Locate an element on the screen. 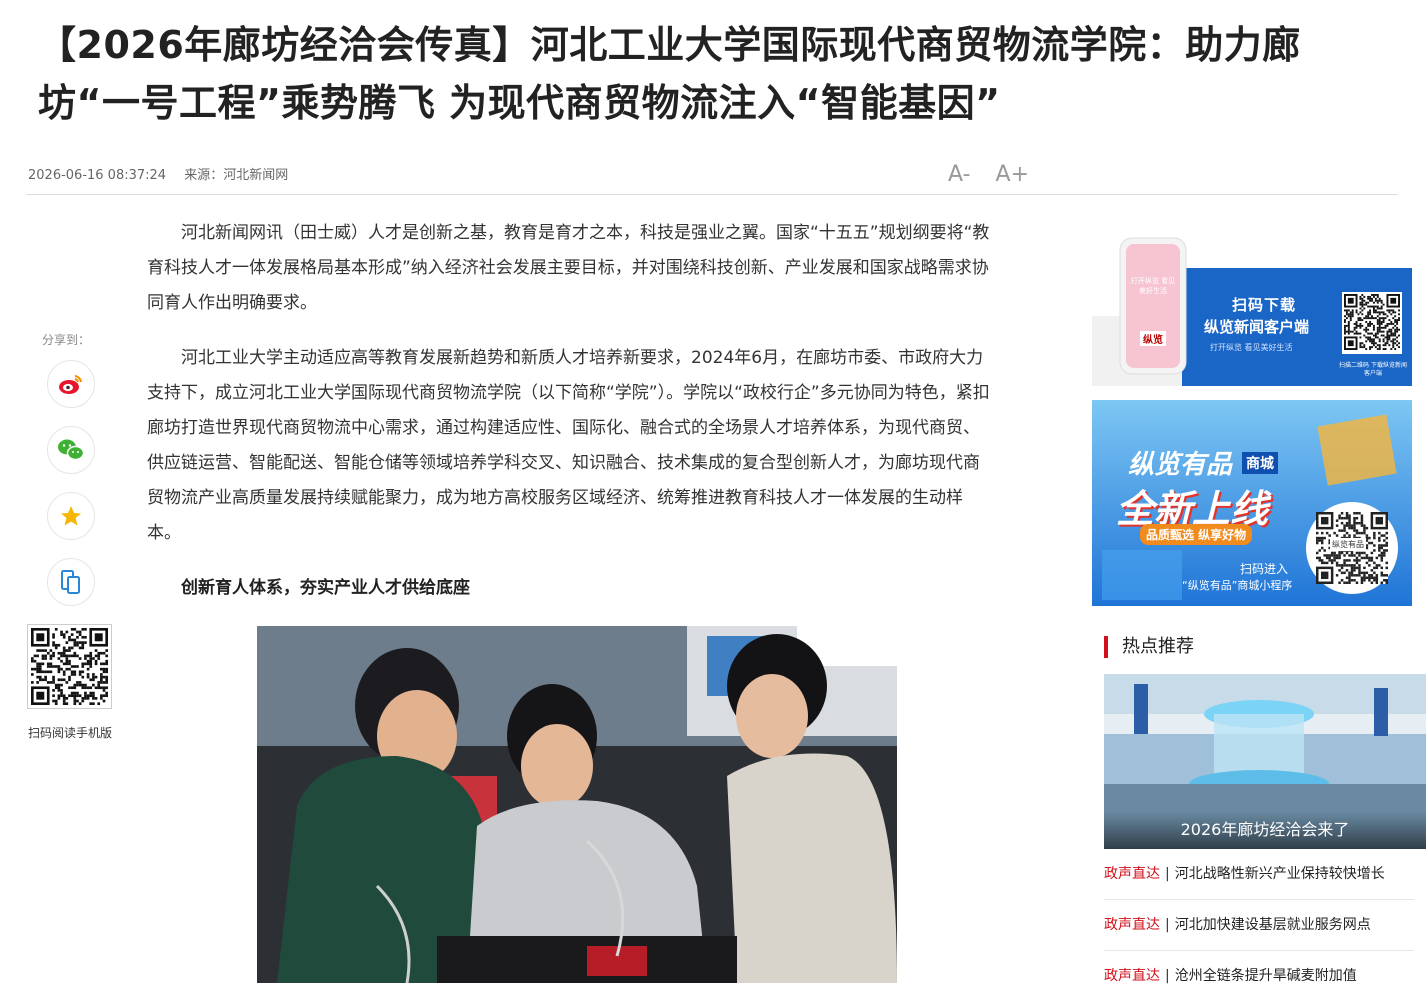 Image resolution: width=1427 pixels, height=987 pixels. qr-label: 扫码阅读手机版 is located at coordinates (70, 733).